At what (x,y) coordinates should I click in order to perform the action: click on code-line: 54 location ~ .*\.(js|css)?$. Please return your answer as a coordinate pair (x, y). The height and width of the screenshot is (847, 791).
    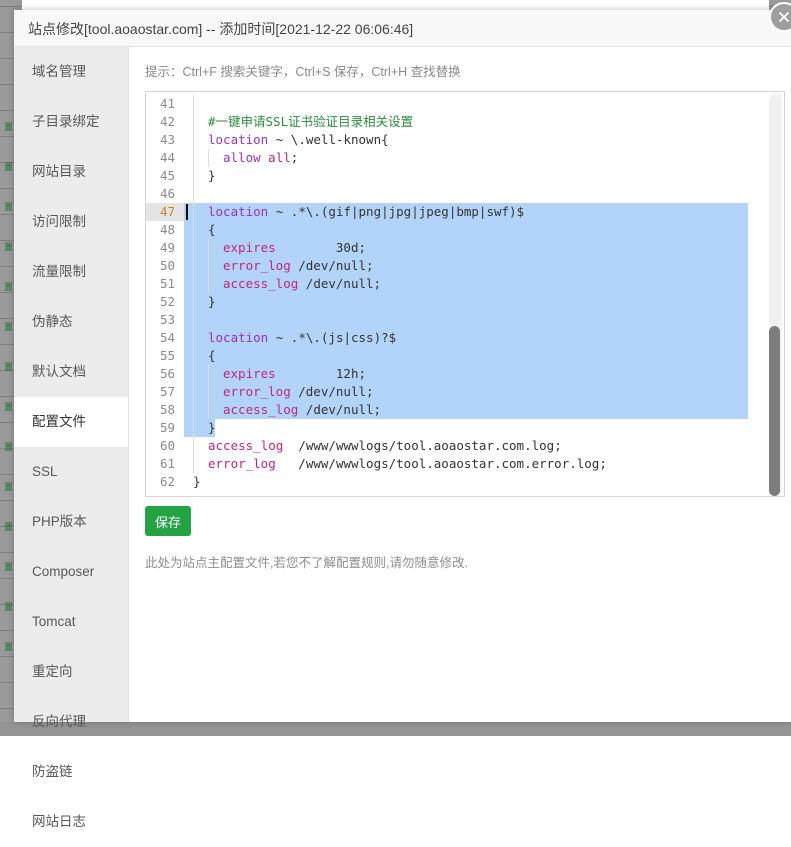
    Looking at the image, I should click on (465, 338).